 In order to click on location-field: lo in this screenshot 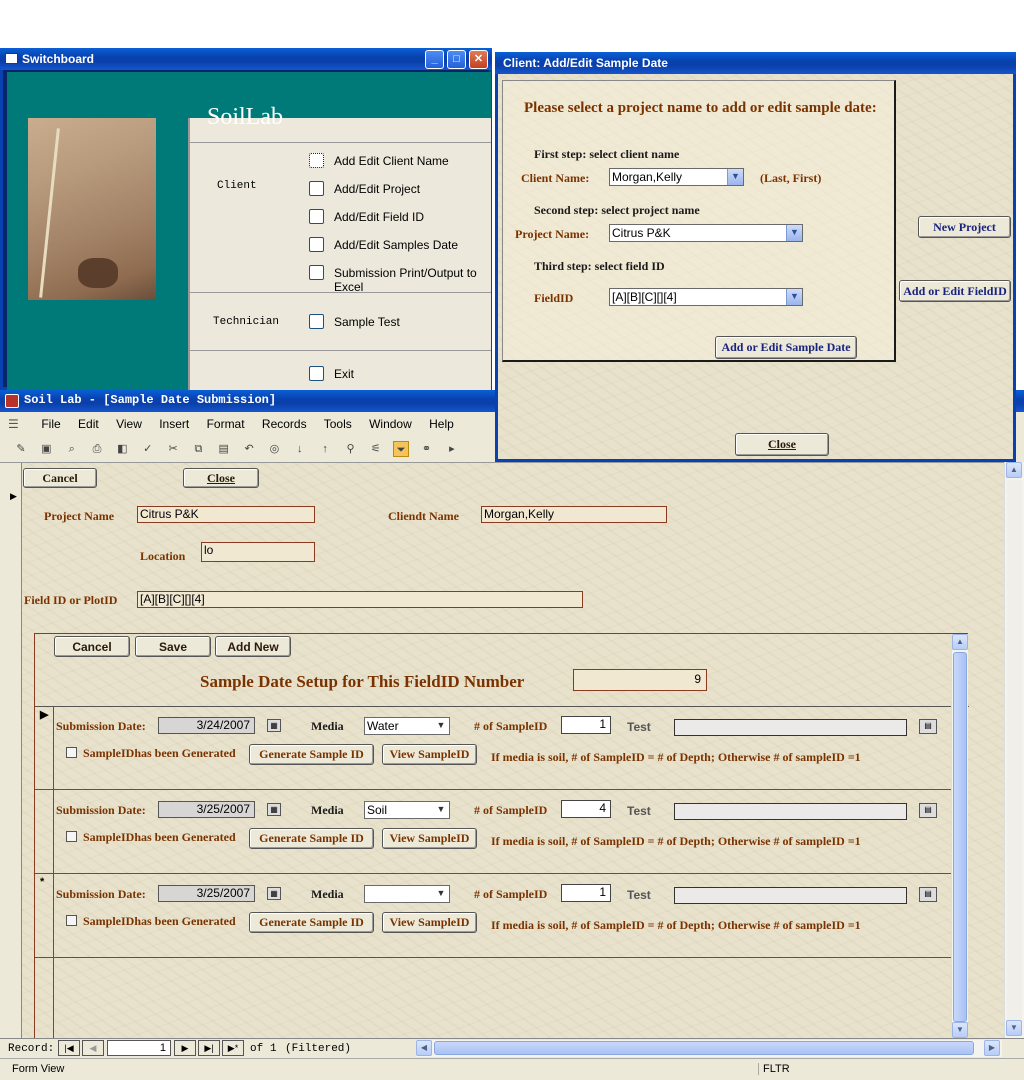, I will do `click(258, 552)`.